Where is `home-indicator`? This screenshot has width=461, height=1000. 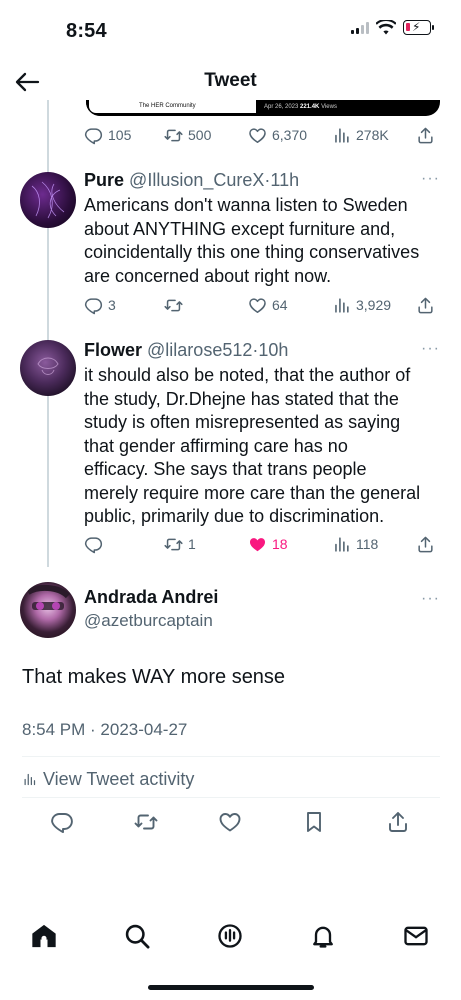
home-indicator is located at coordinates (231, 987).